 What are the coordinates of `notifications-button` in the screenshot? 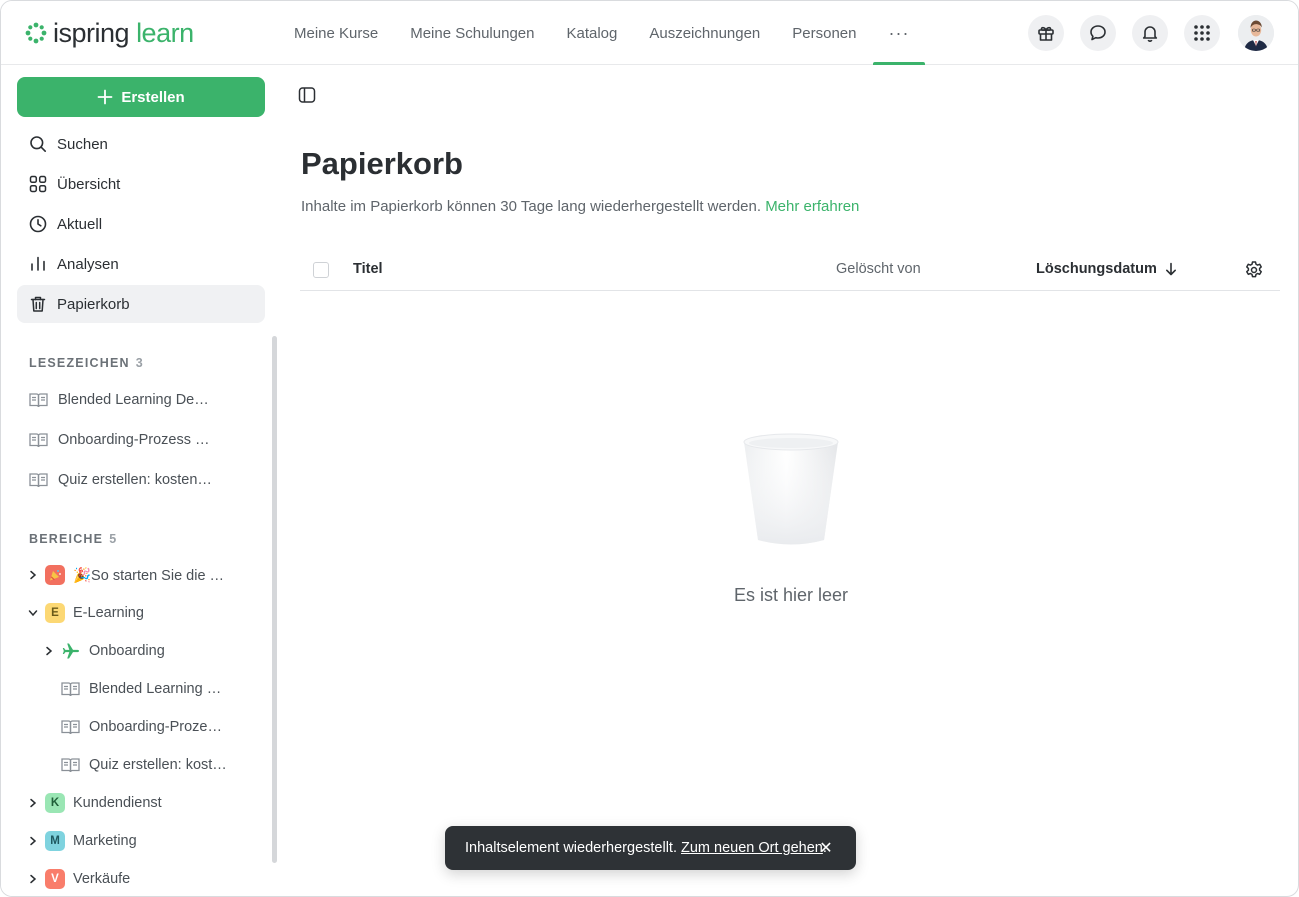 It's located at (1150, 33).